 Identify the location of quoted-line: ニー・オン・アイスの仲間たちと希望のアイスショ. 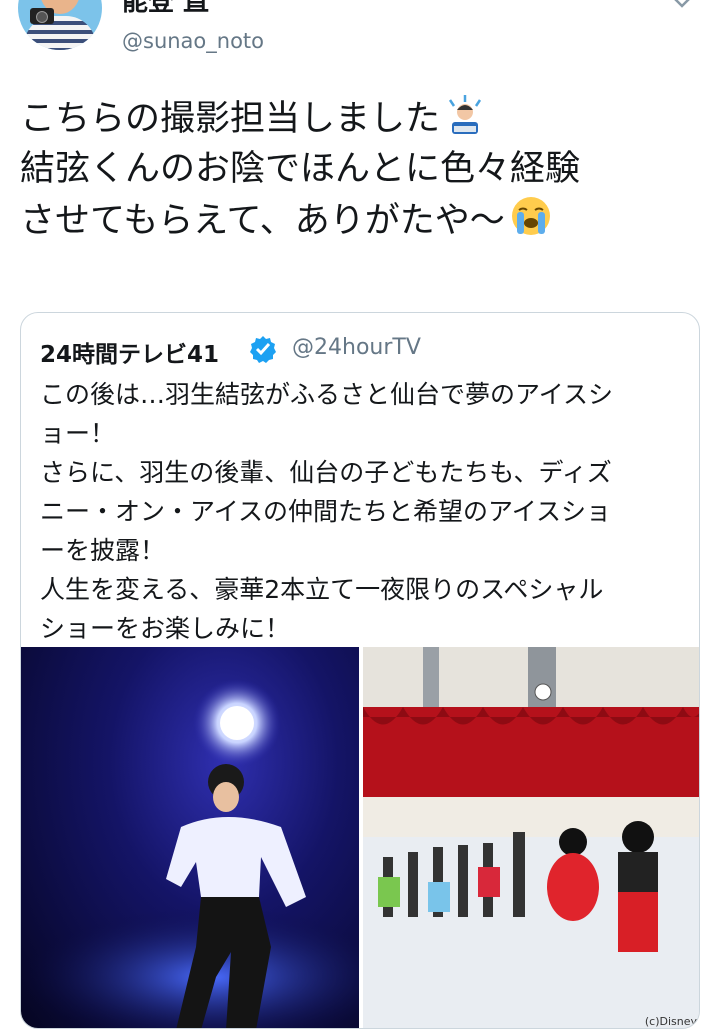
(326, 511).